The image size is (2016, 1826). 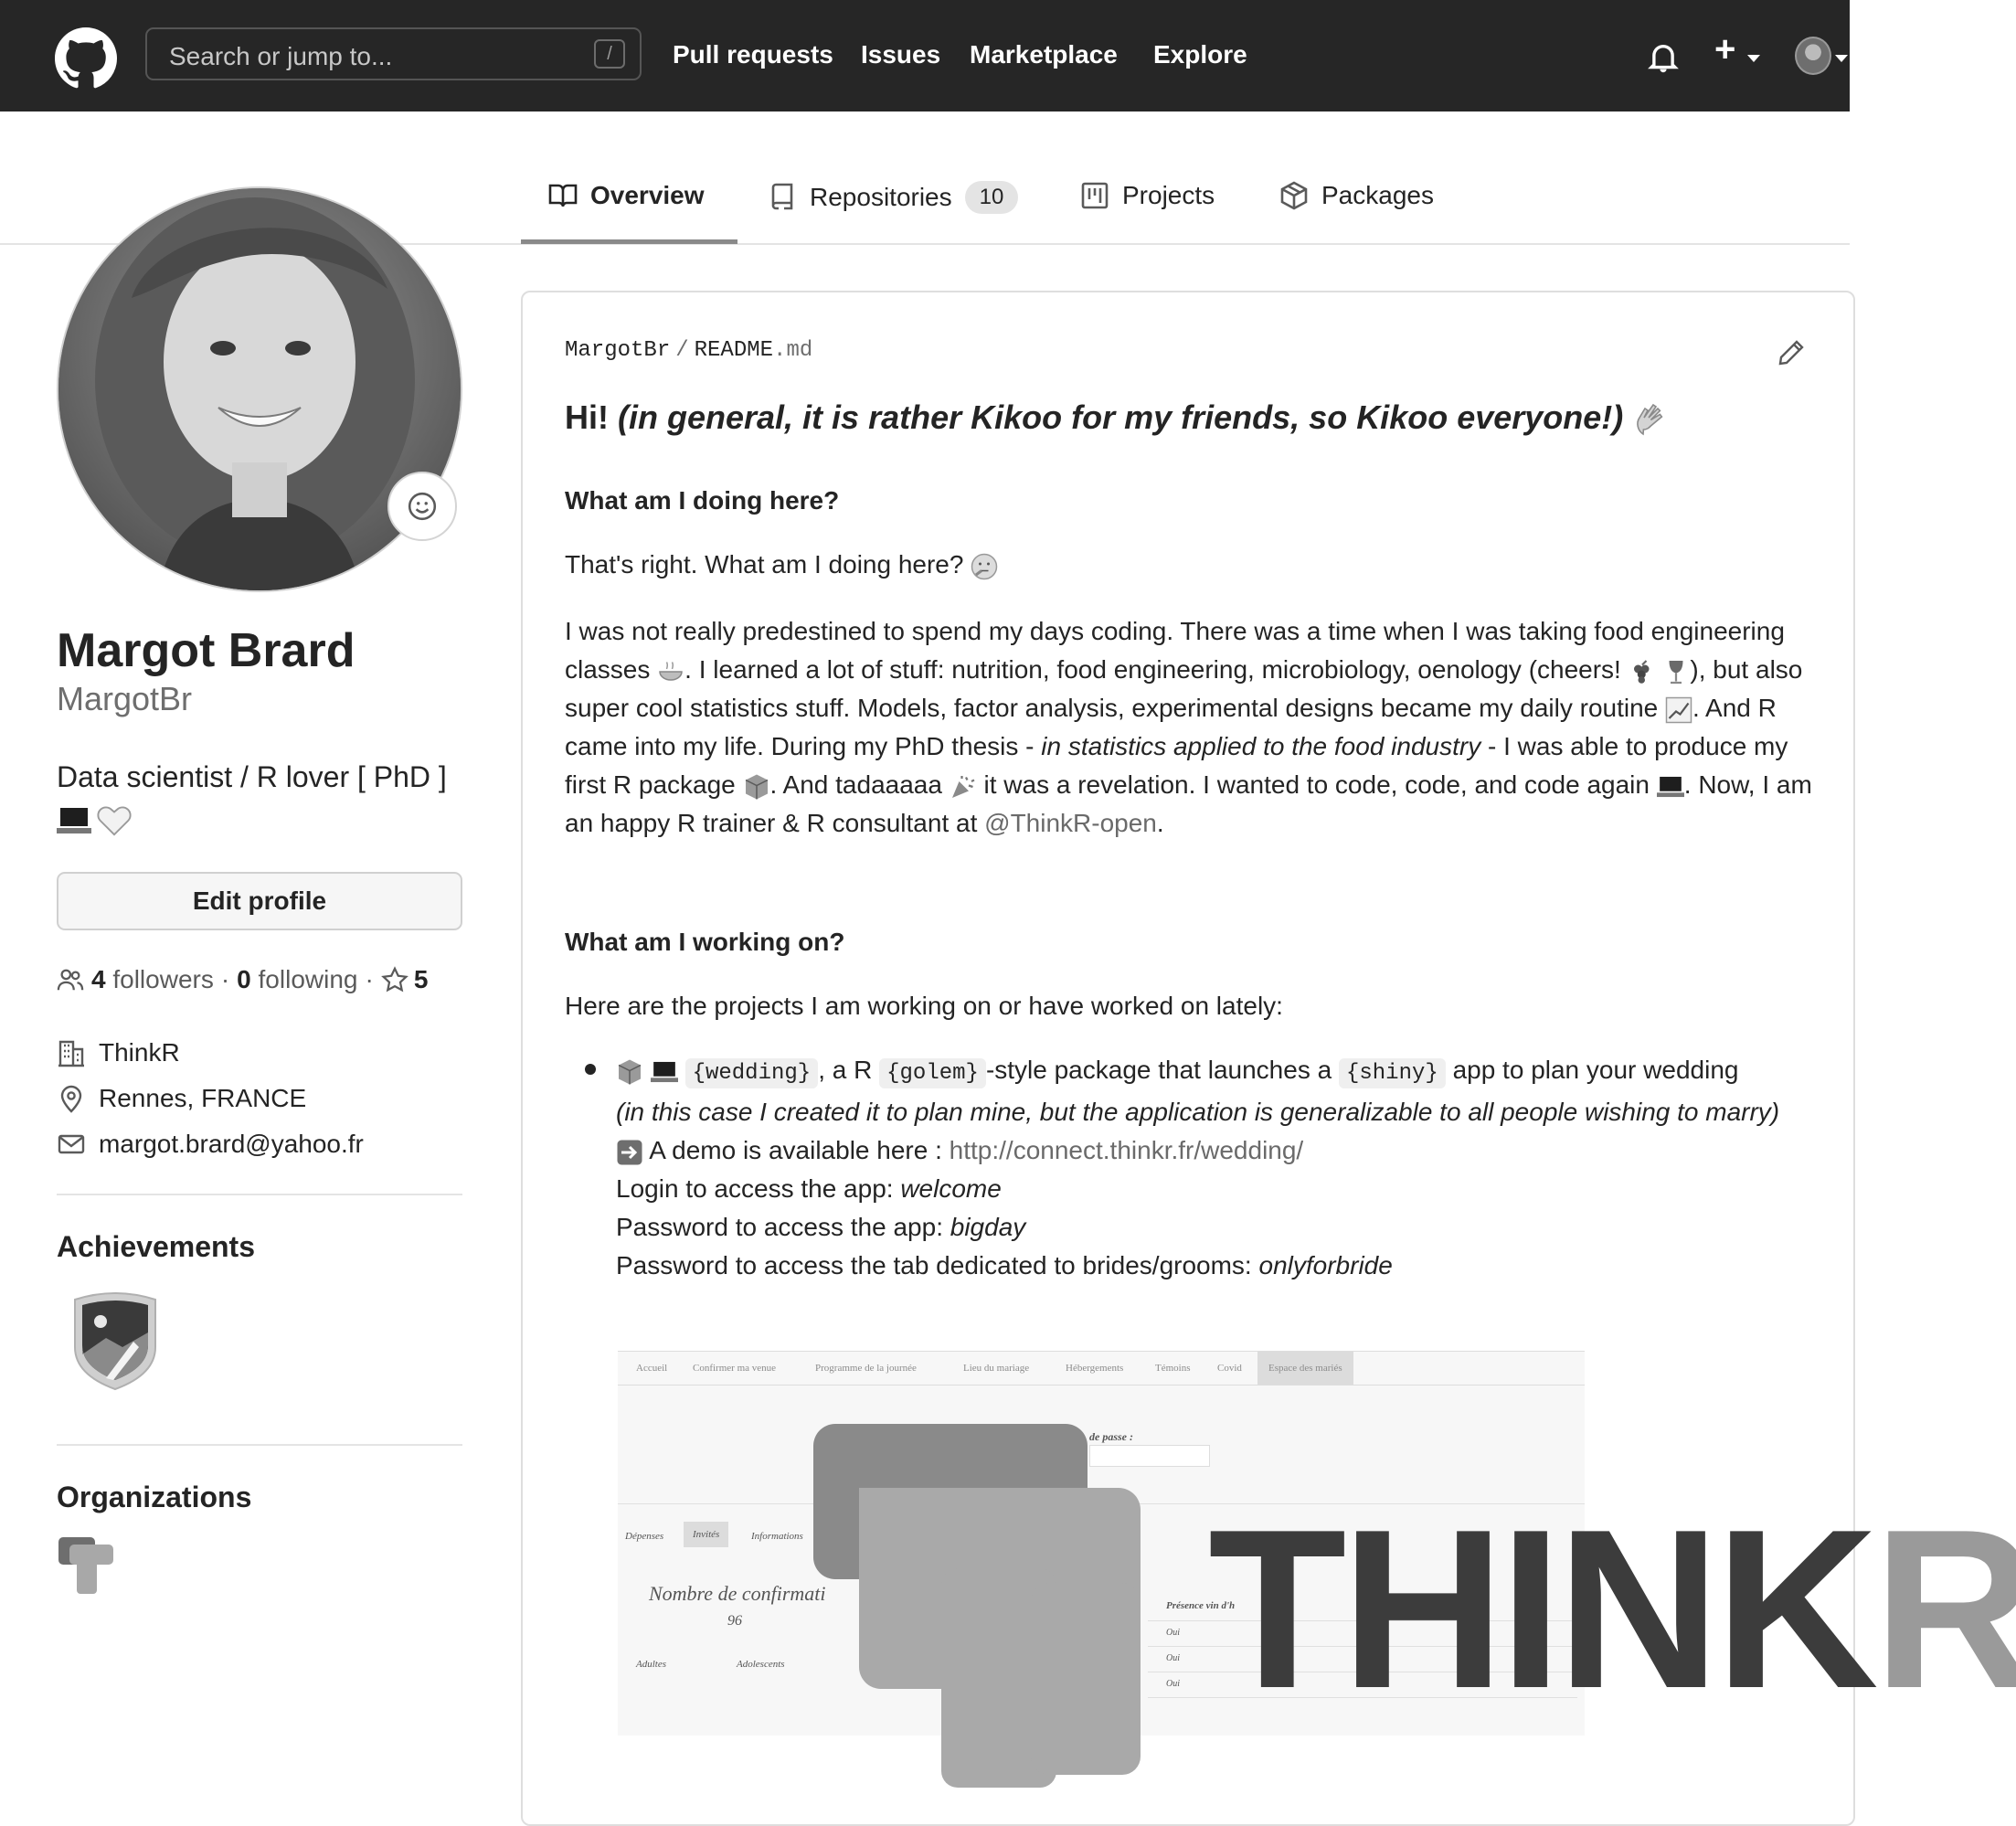 I want to click on item-text-3: app to plan your wedding, so click(x=1596, y=1070).